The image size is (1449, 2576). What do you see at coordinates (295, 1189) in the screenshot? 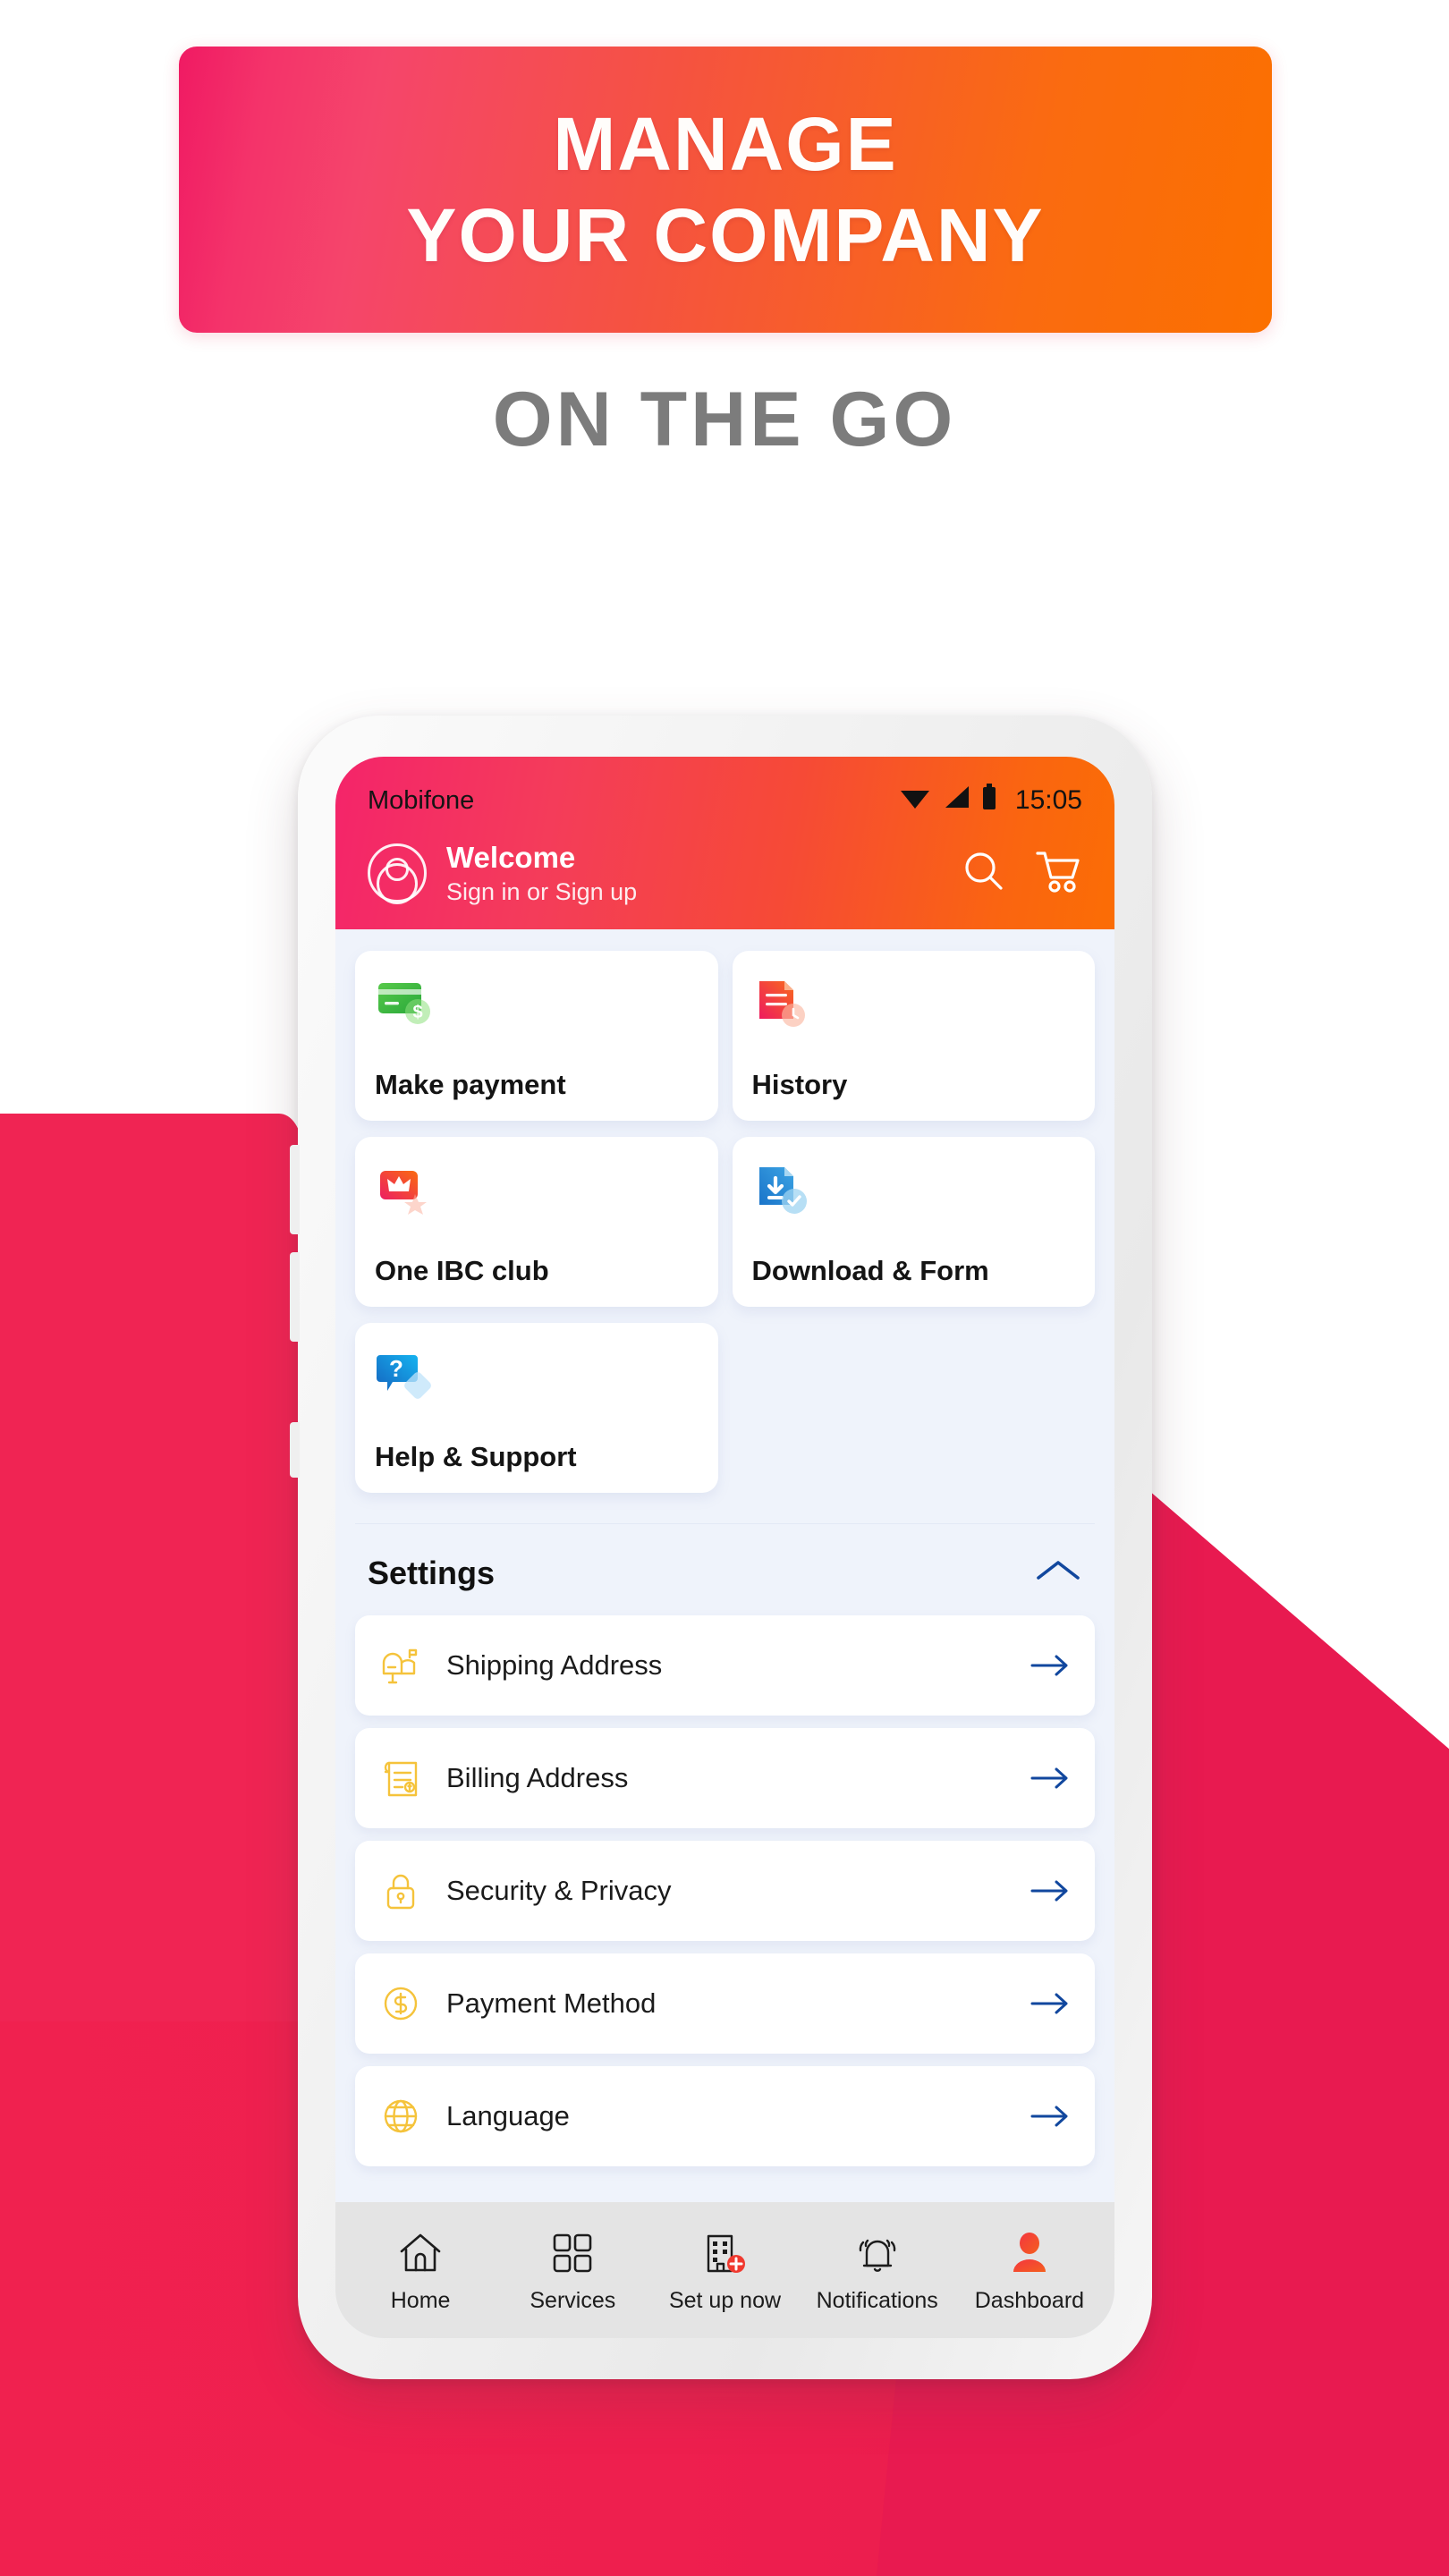
I see `phone-volume-up-button` at bounding box center [295, 1189].